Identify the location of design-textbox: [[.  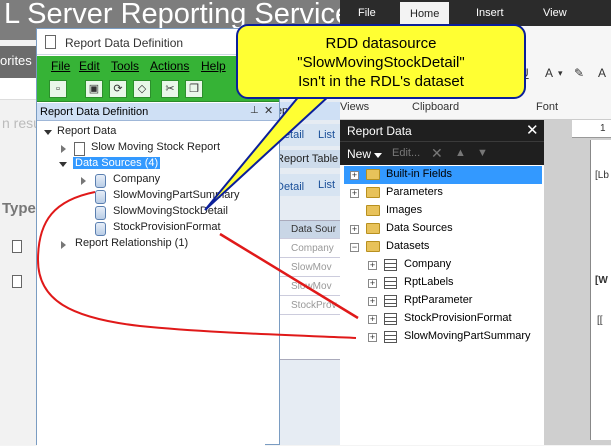
(600, 320).